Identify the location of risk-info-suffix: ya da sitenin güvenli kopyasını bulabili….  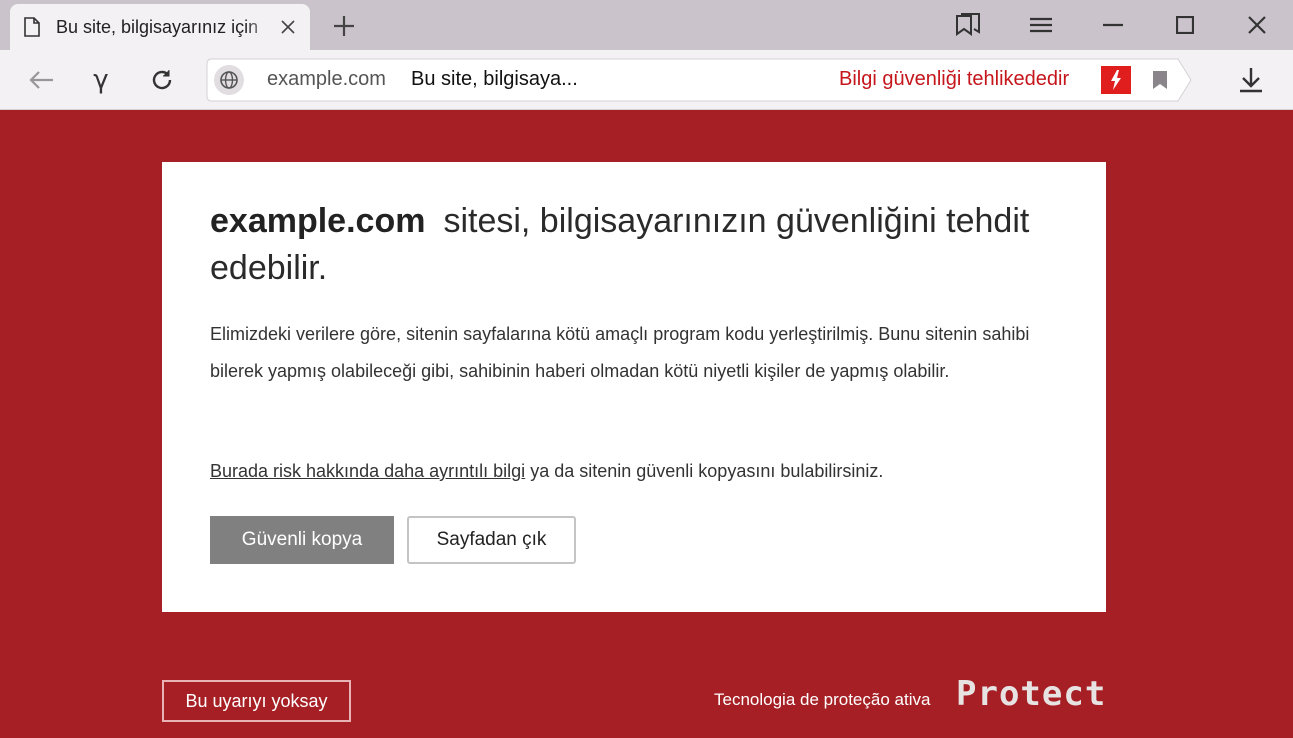
(704, 471).